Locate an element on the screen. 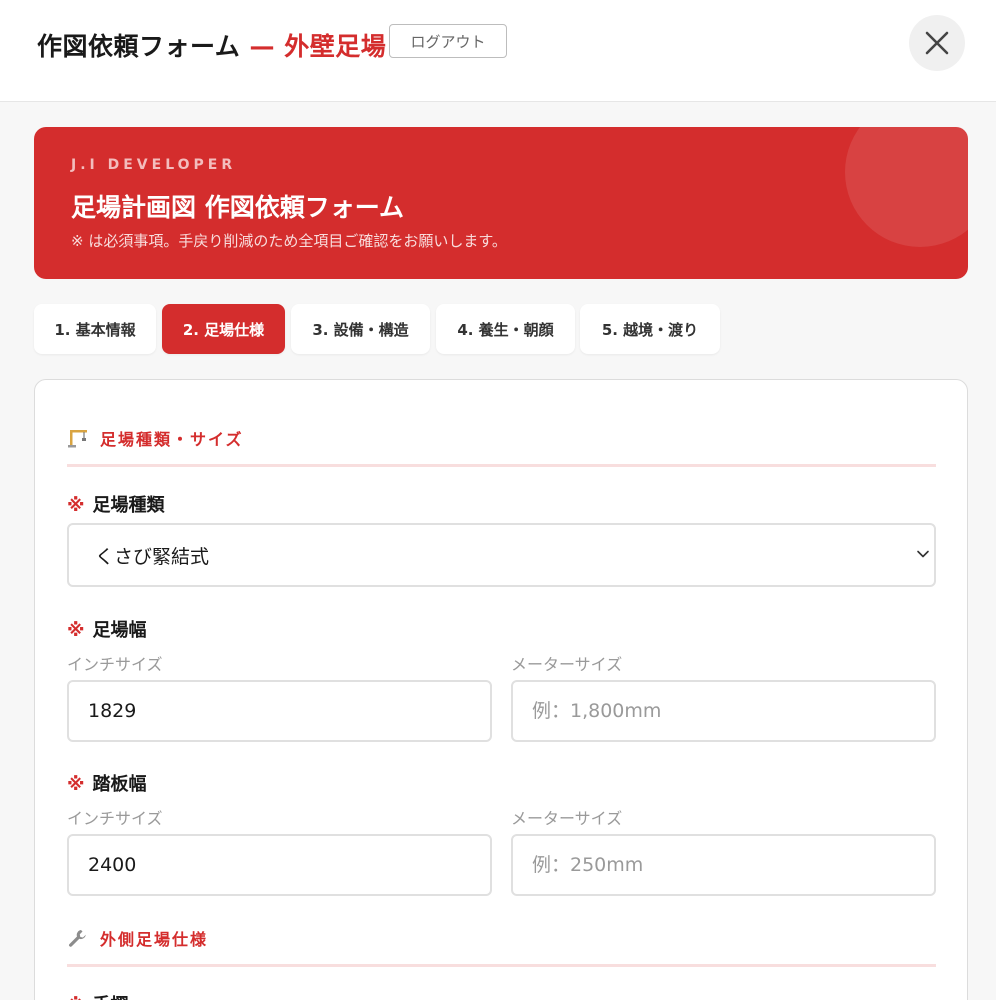 The width and height of the screenshot is (996, 1000). section-title-size: 足場種類・サイズ is located at coordinates (155, 438).